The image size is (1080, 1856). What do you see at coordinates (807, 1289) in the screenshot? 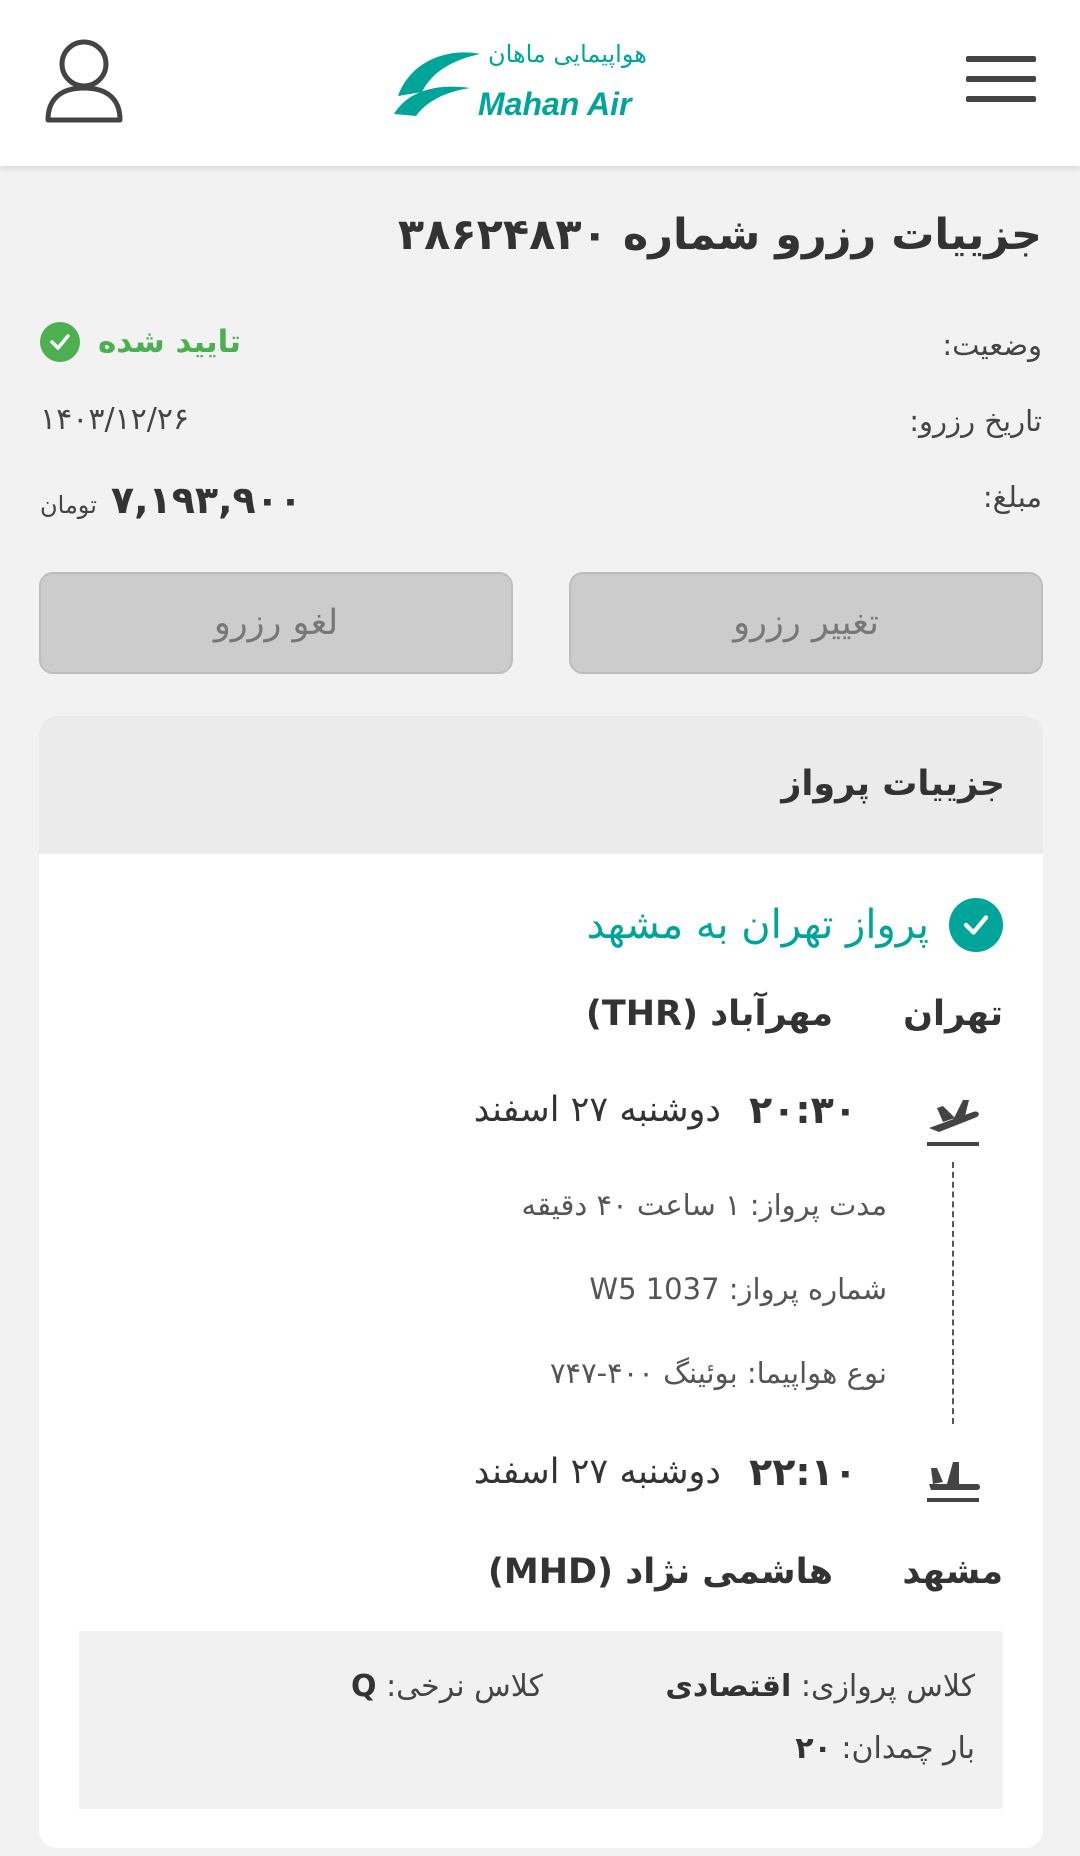
I see `flight-number-label: شماره پرواز:` at bounding box center [807, 1289].